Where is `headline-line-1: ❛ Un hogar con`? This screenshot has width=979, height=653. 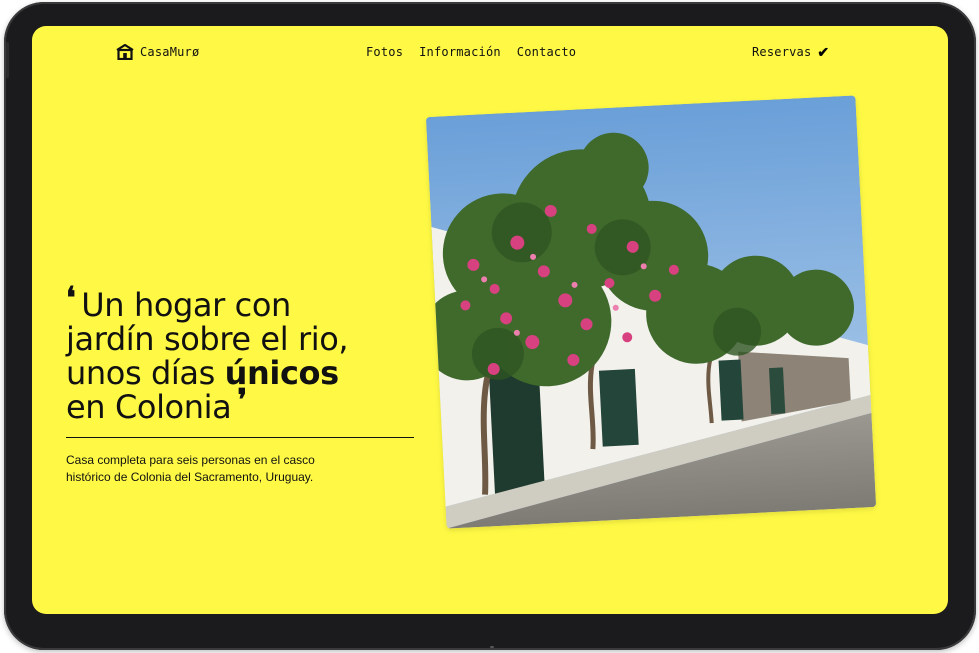
headline-line-1: ❛ Un hogar con is located at coordinates (246, 304).